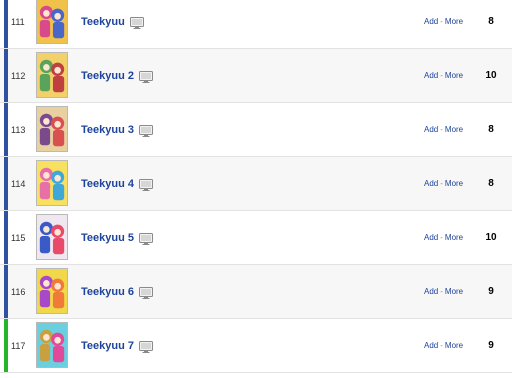 This screenshot has height=378, width=512. I want to click on anime-title-link: Teekyuu 4, so click(107, 184).